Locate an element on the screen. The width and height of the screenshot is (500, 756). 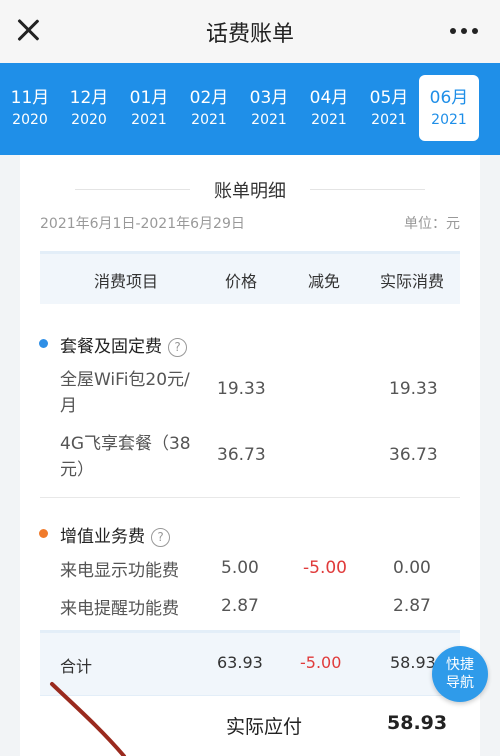
month-label: 06月 is located at coordinates (449, 98).